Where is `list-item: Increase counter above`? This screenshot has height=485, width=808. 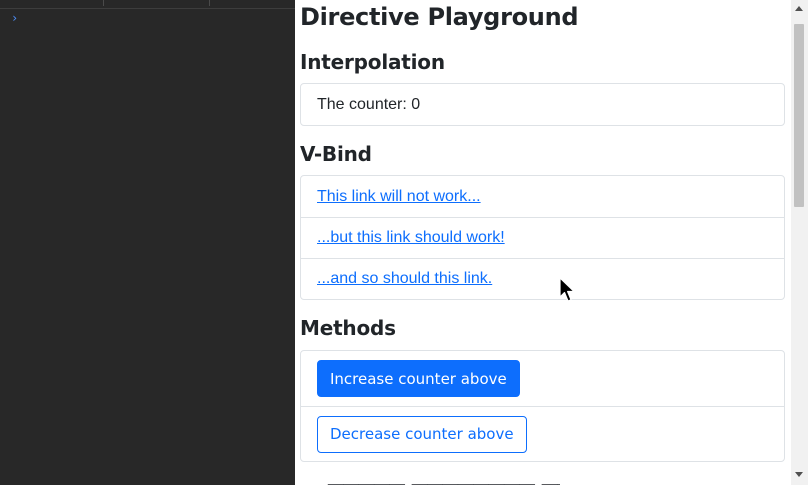 list-item: Increase counter above is located at coordinates (542, 378).